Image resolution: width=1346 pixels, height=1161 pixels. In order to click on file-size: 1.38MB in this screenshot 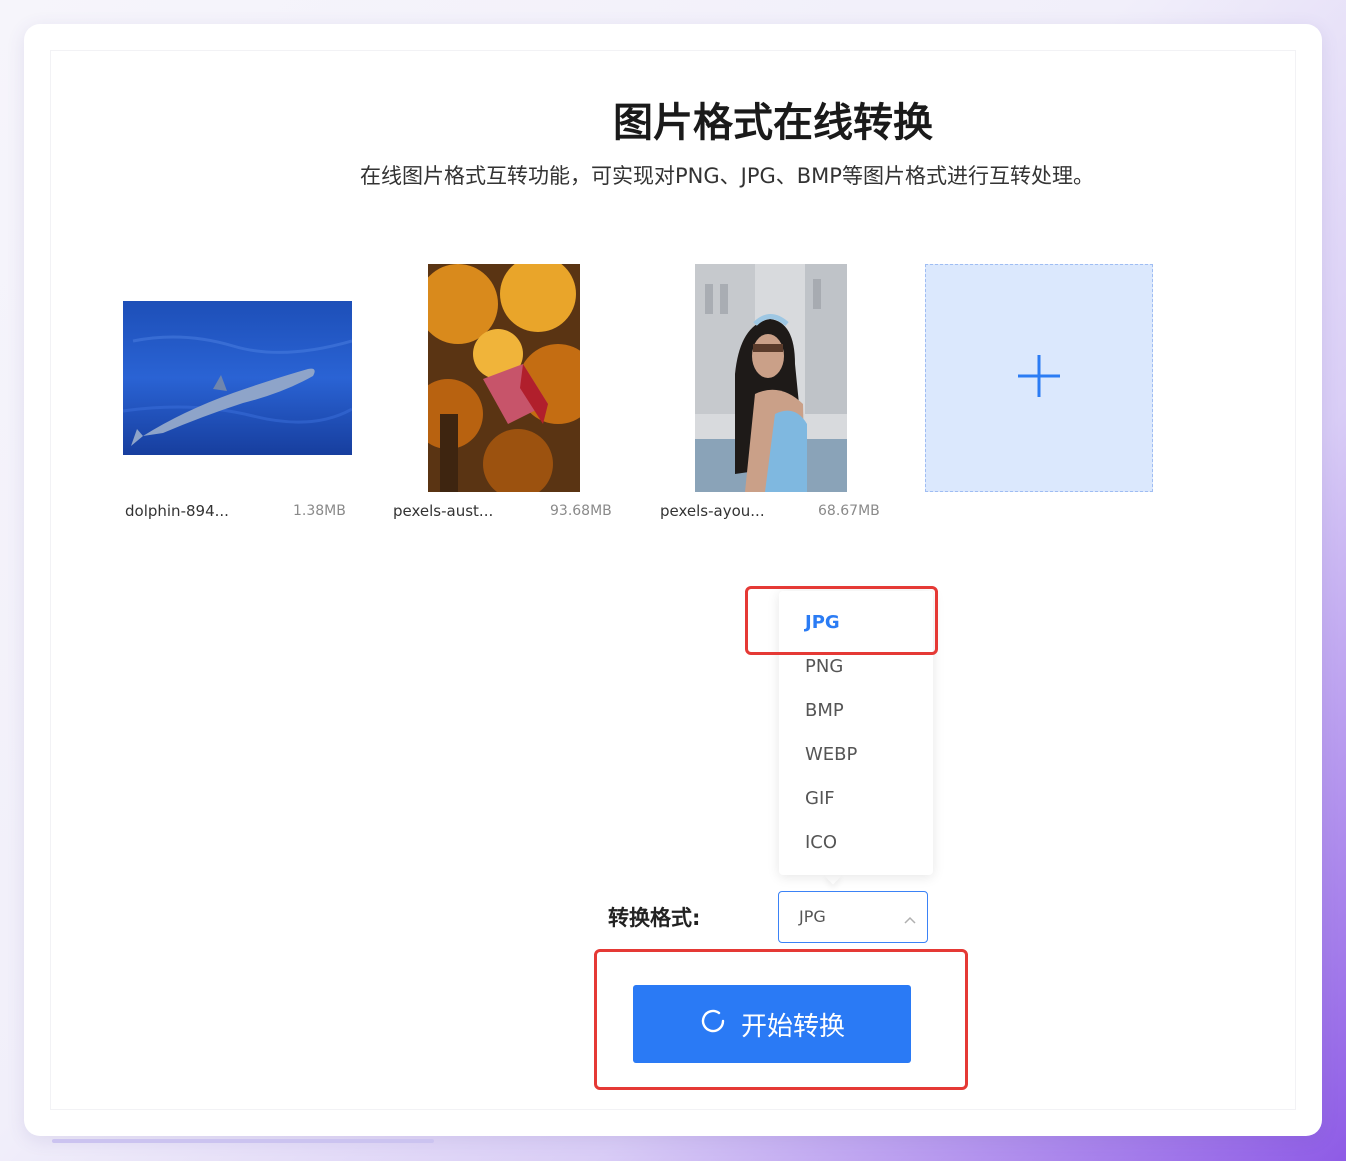, I will do `click(319, 511)`.